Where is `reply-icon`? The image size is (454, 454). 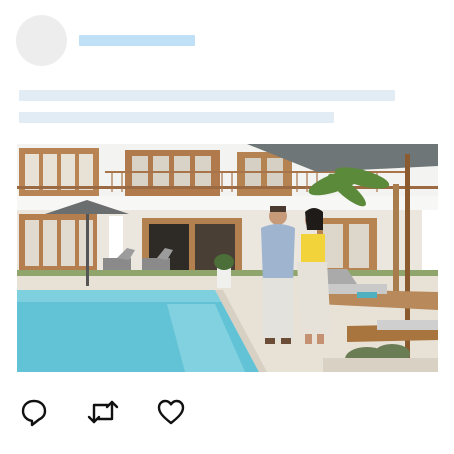
reply-icon is located at coordinates (34, 413).